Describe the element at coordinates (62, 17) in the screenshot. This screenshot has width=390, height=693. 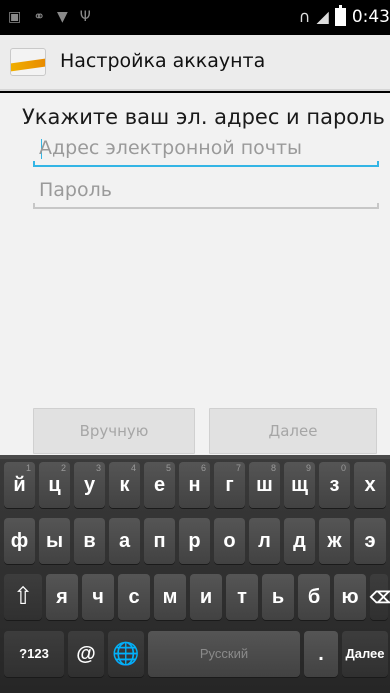
I see `wifi-icon: ▼` at that location.